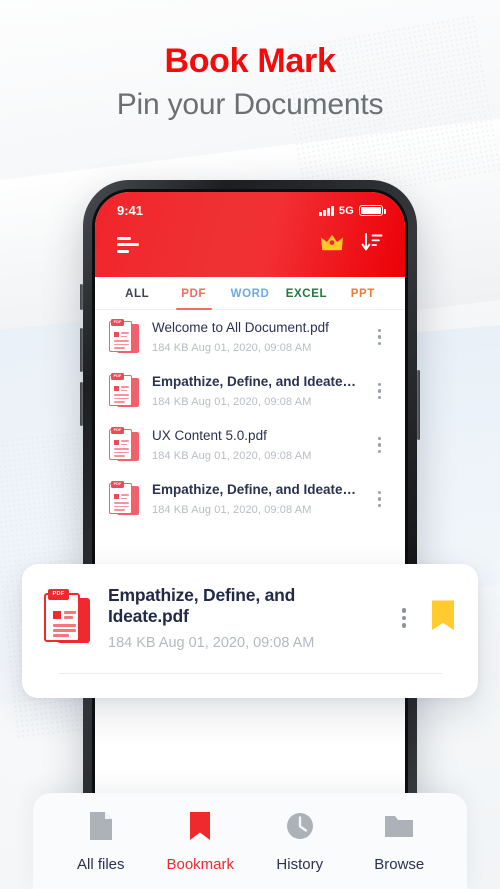 This screenshot has width=500, height=889. Describe the element at coordinates (100, 864) in the screenshot. I see `nav-label: All files` at that location.